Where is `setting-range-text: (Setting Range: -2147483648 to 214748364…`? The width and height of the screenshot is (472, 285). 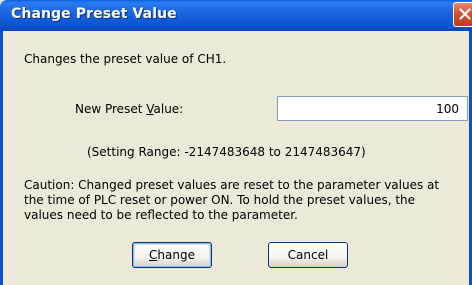
setting-range-text: (Setting Range: -2147483648 to 214748364… is located at coordinates (226, 152).